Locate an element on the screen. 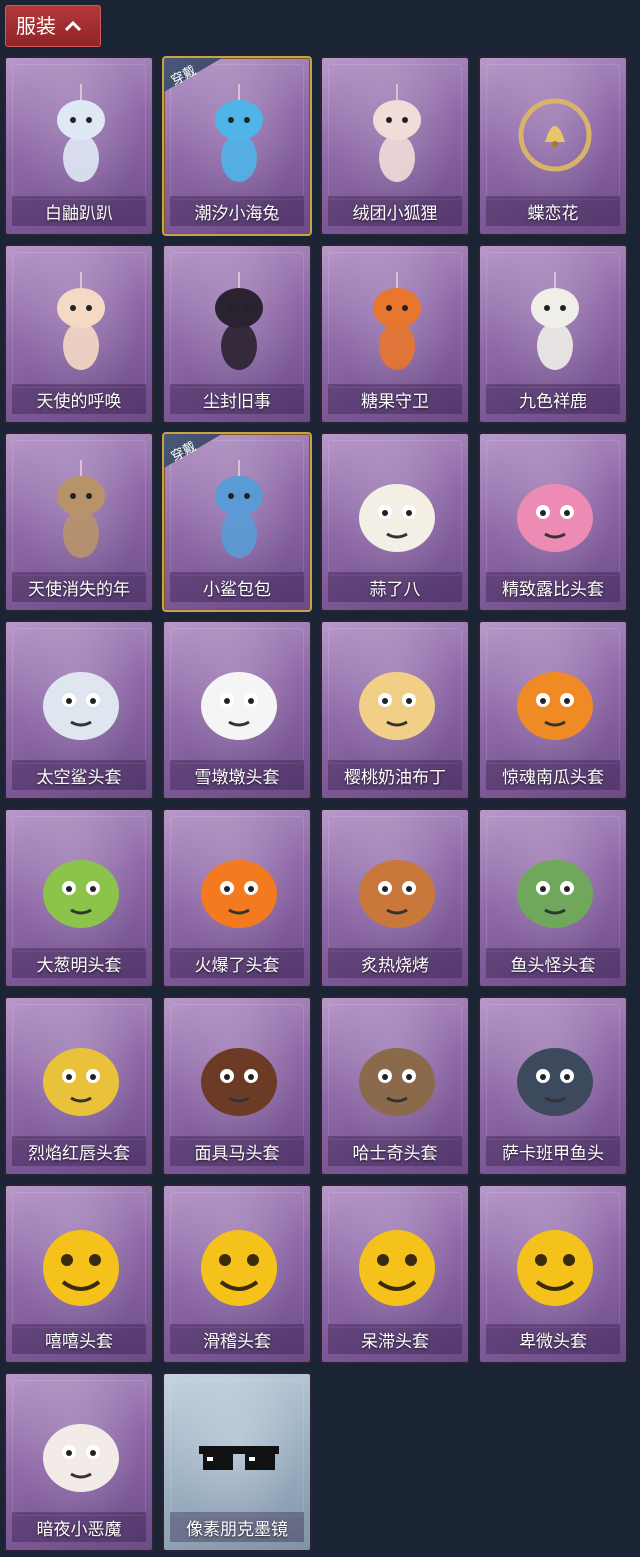 The width and height of the screenshot is (640, 1557). costume-card: 太空鲨头套 is located at coordinates (79, 710).